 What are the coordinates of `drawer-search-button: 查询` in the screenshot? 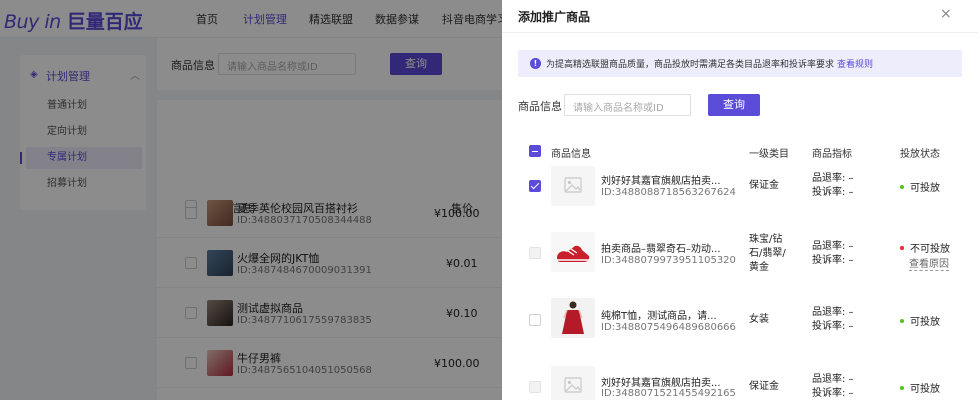 It's located at (734, 105).